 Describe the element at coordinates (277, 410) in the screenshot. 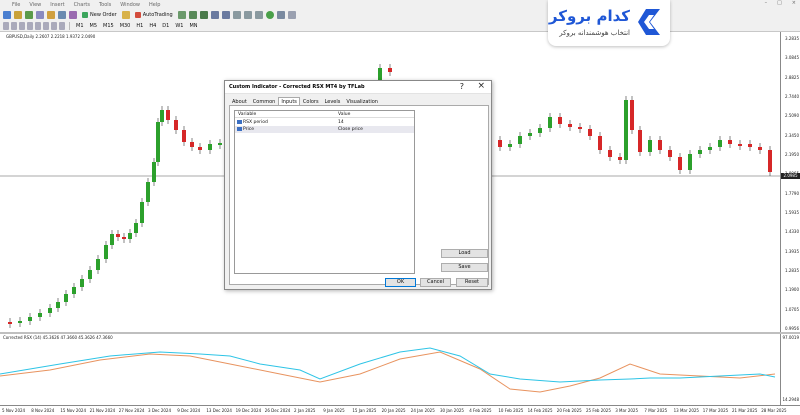

I see `time-label: 26 Dec 2024` at that location.